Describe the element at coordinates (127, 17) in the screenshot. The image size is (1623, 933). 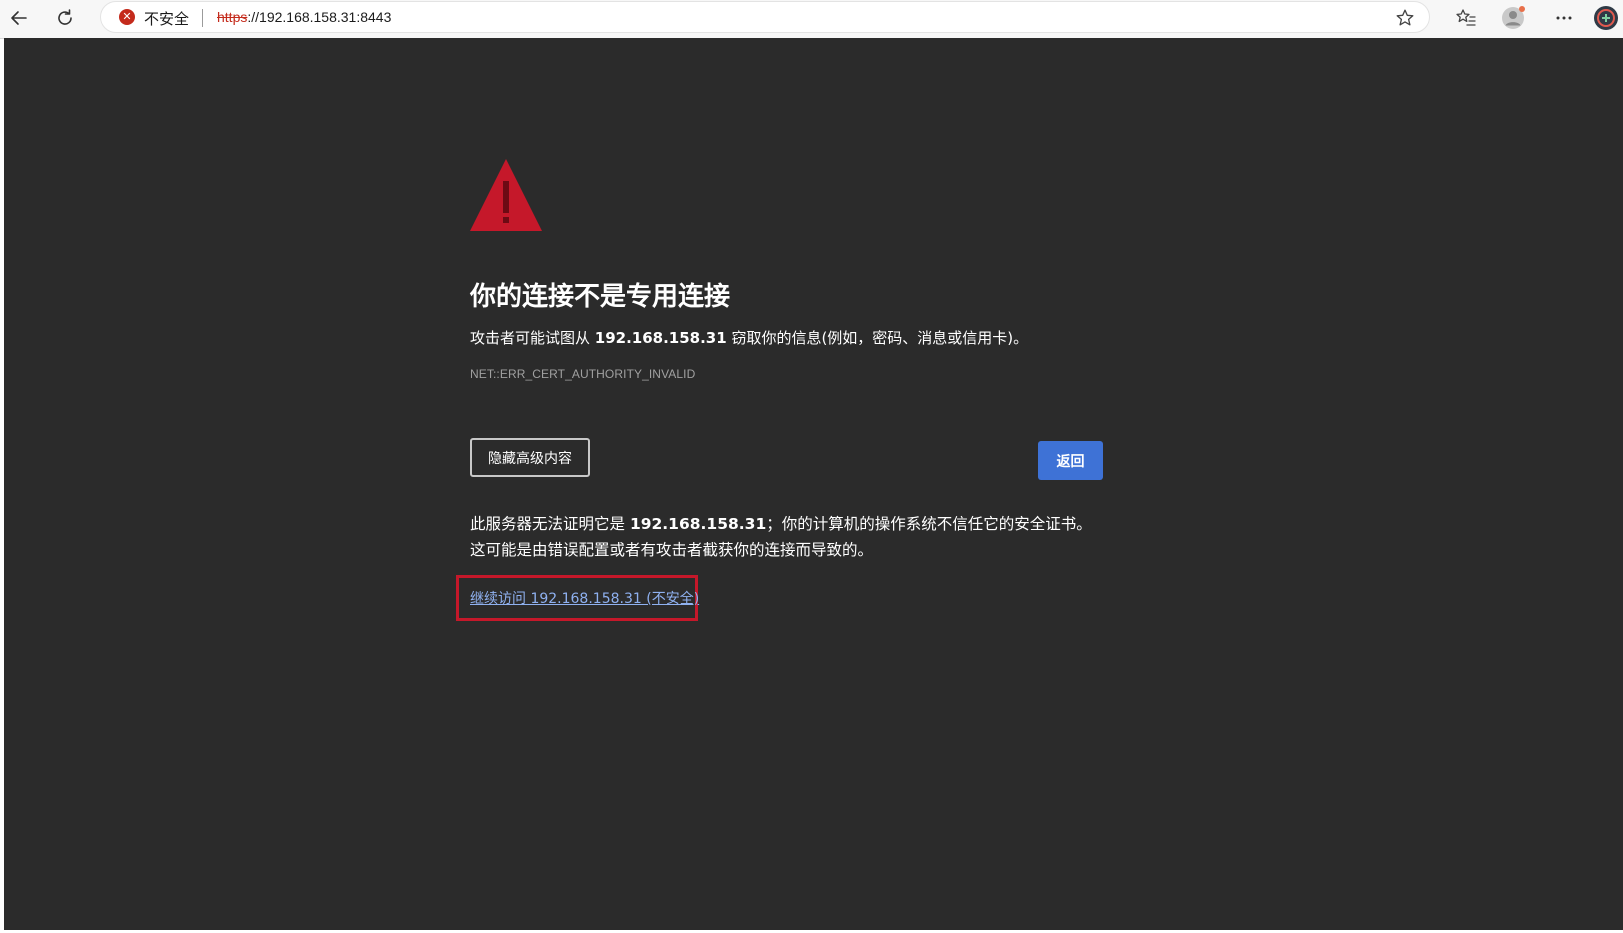
I see `not-secure-icon: ✕` at that location.